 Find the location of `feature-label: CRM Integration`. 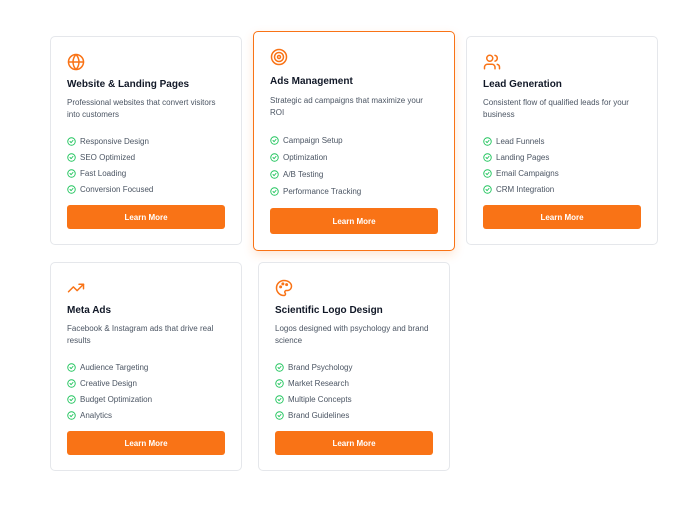

feature-label: CRM Integration is located at coordinates (525, 189).